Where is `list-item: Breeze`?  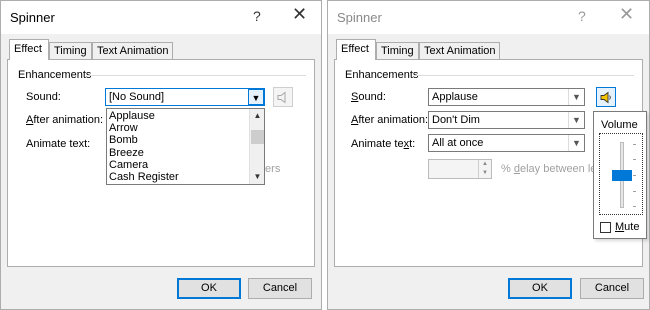
list-item: Breeze is located at coordinates (126, 153).